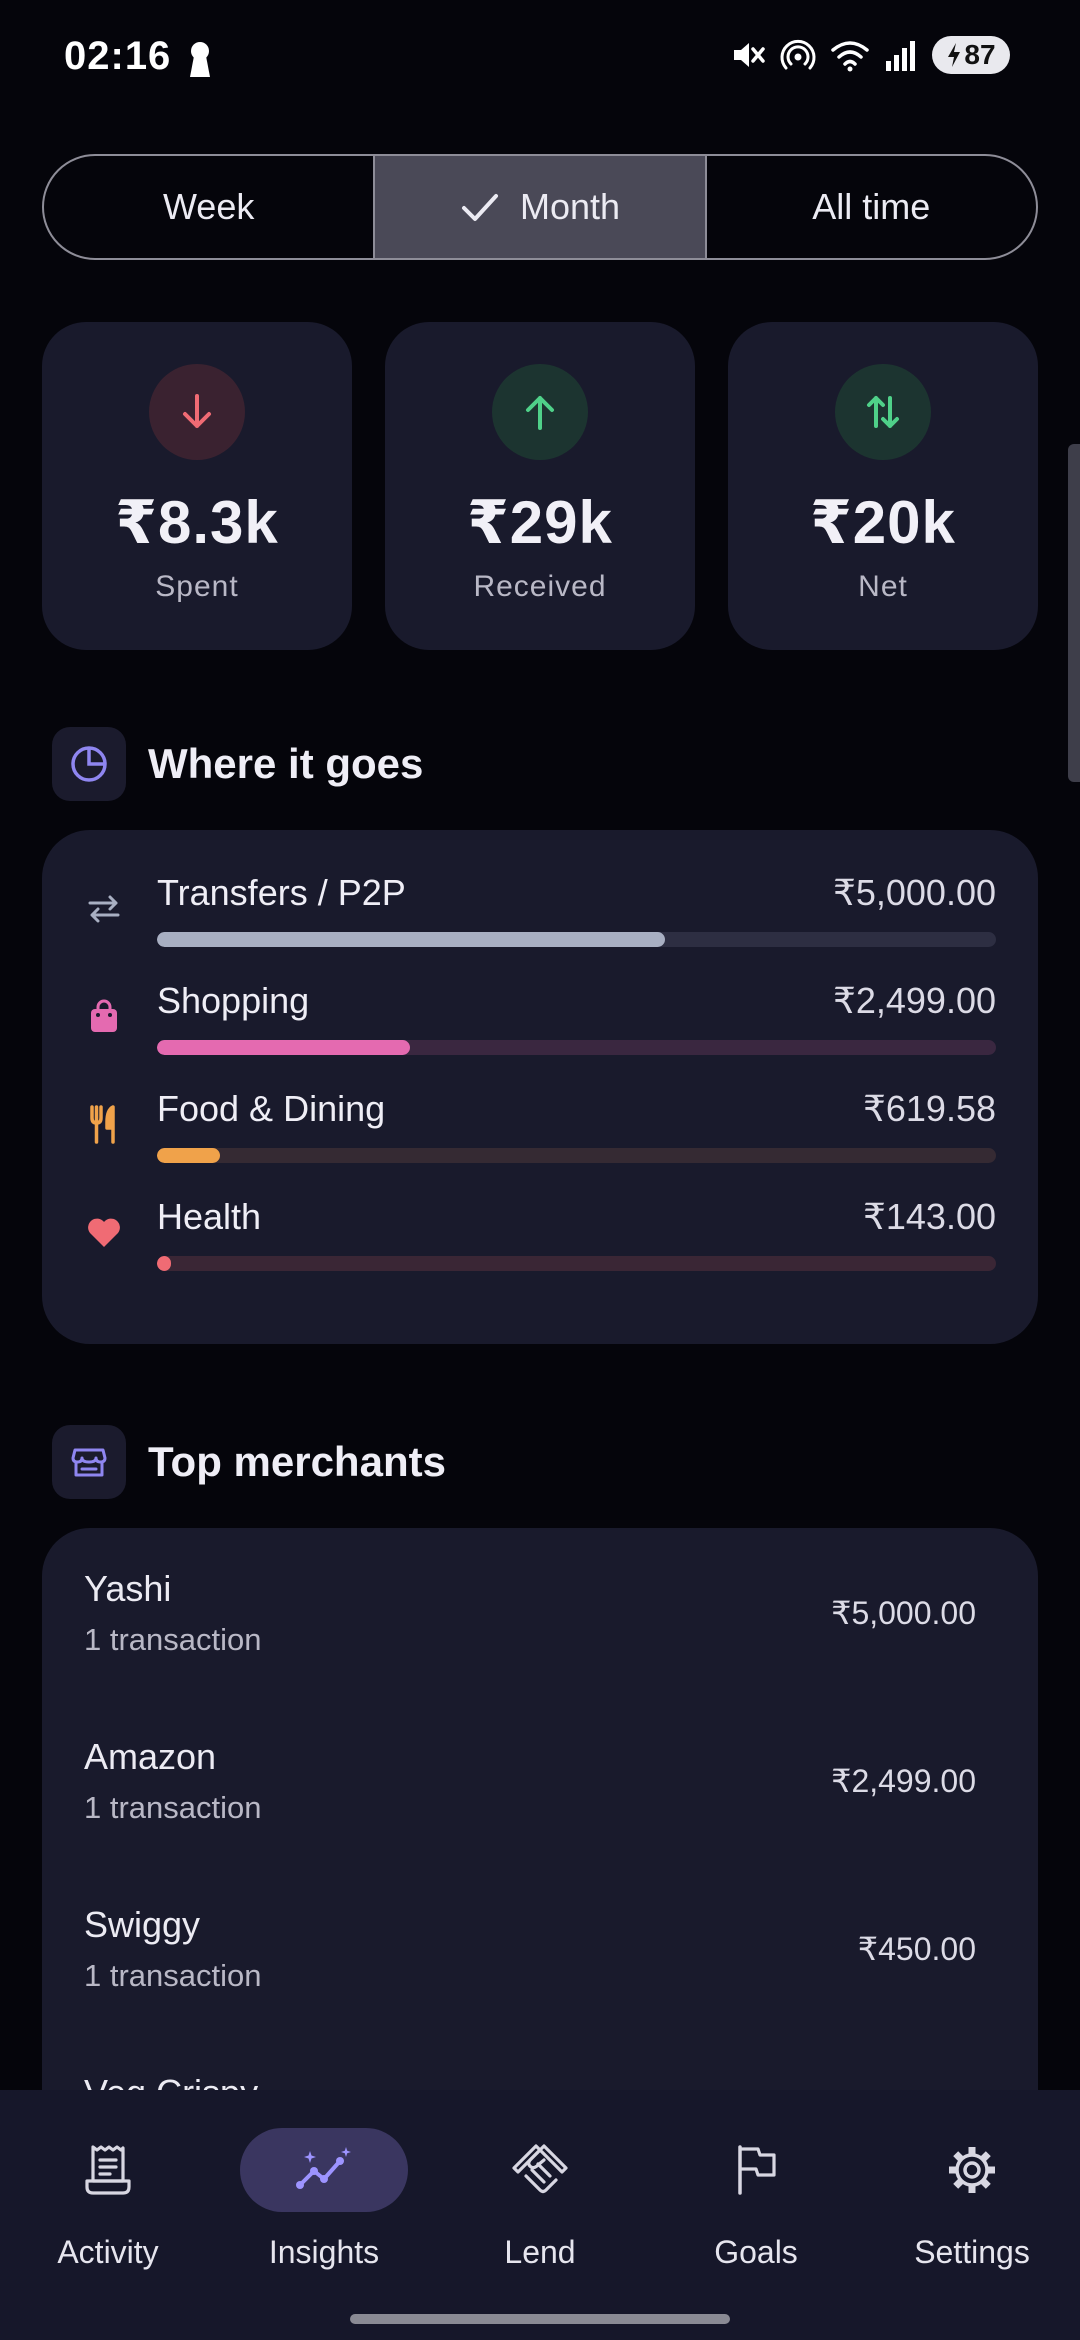 The width and height of the screenshot is (1080, 2340). I want to click on battery-indicator: 87, so click(971, 55).